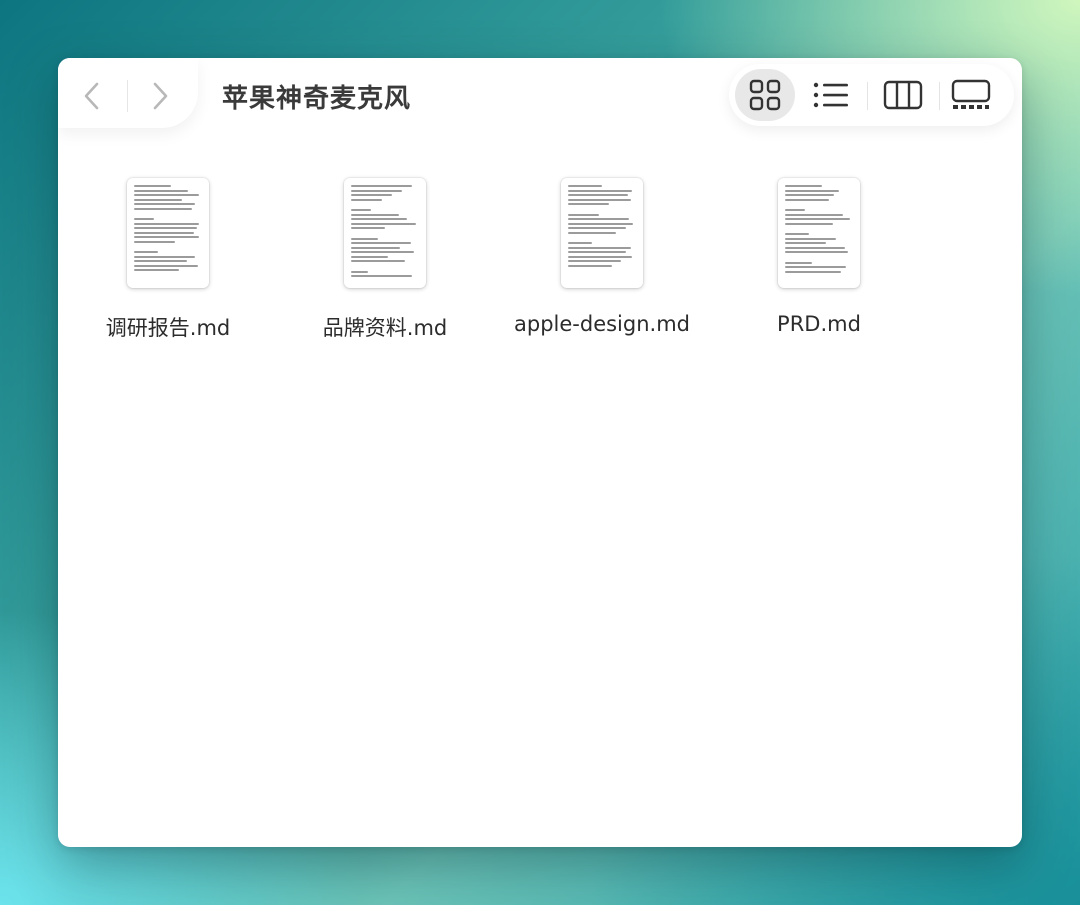 The height and width of the screenshot is (905, 1080). What do you see at coordinates (819, 324) in the screenshot?
I see `file-name: PRD.md` at bounding box center [819, 324].